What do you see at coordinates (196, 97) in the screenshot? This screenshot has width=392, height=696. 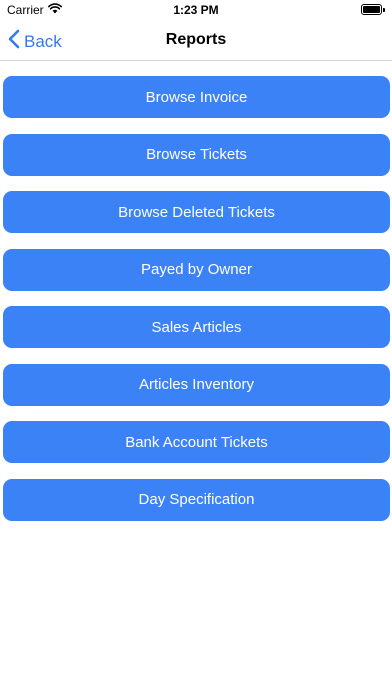 I see `browse-invoice-button: Browse Invoice` at bounding box center [196, 97].